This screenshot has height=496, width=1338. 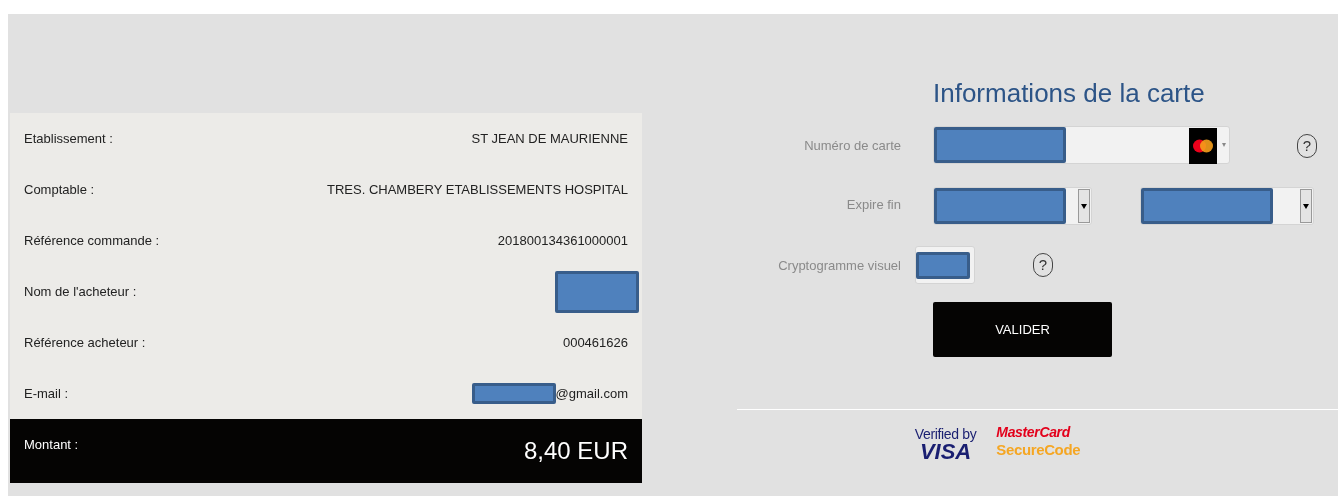 I want to click on field-label: Comptable :, so click(x=59, y=189).